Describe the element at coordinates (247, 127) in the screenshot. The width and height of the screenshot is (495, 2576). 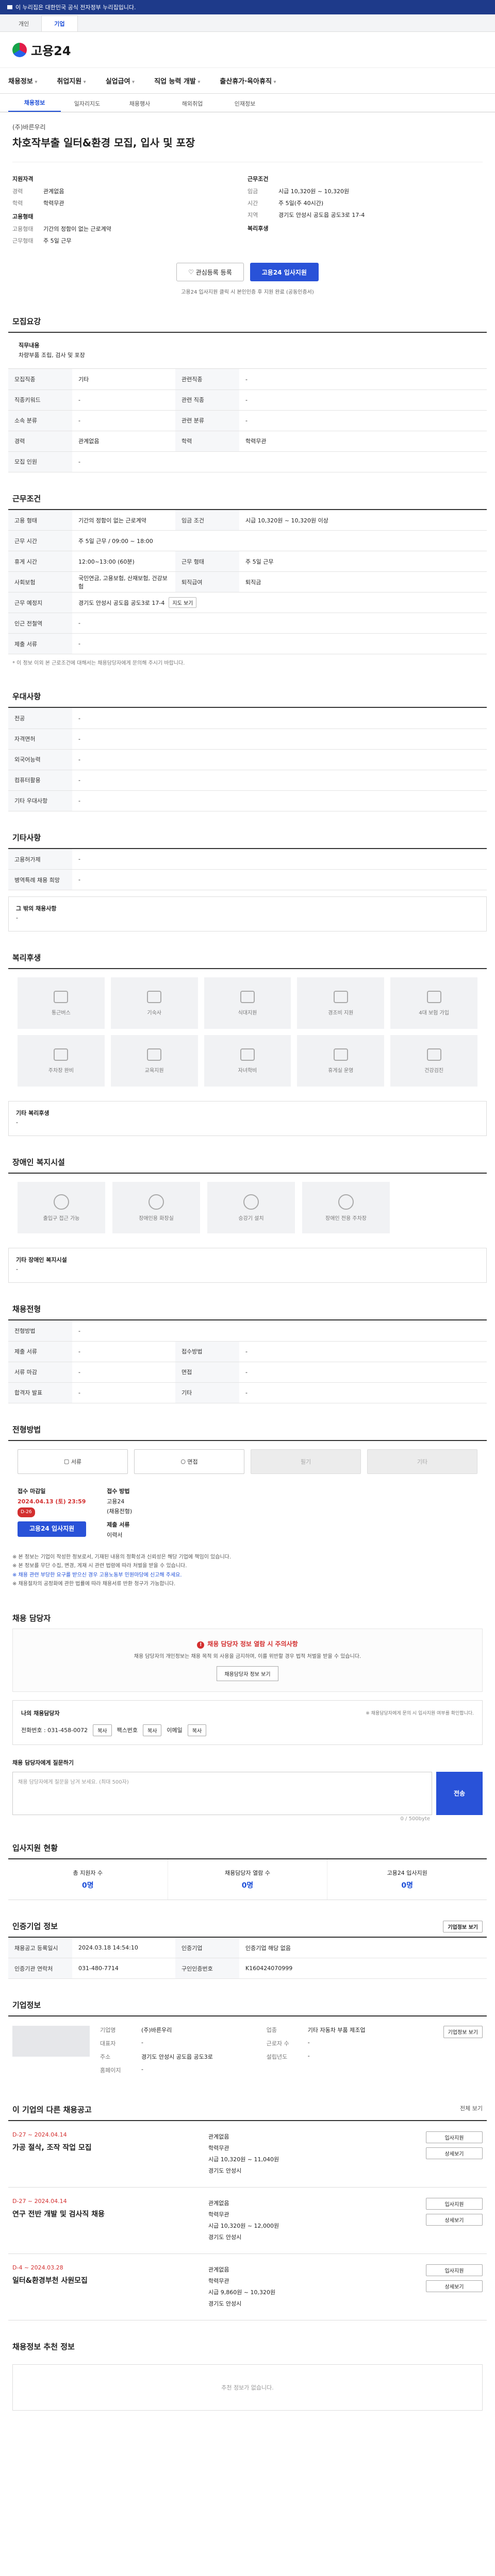
I see `company-name: (주)바른우리` at that location.